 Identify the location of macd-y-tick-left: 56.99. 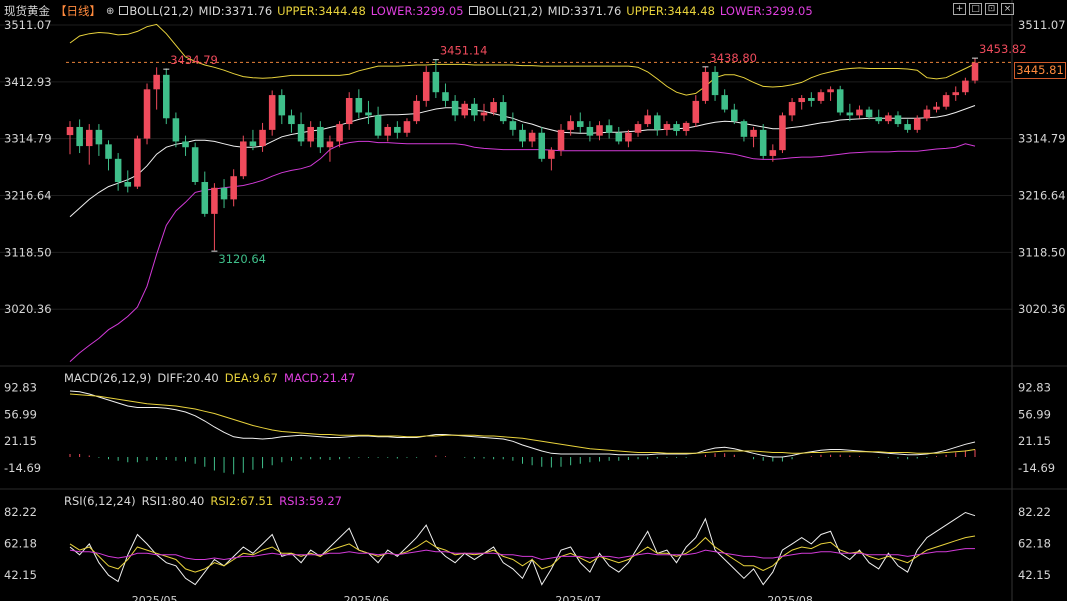
(20, 414).